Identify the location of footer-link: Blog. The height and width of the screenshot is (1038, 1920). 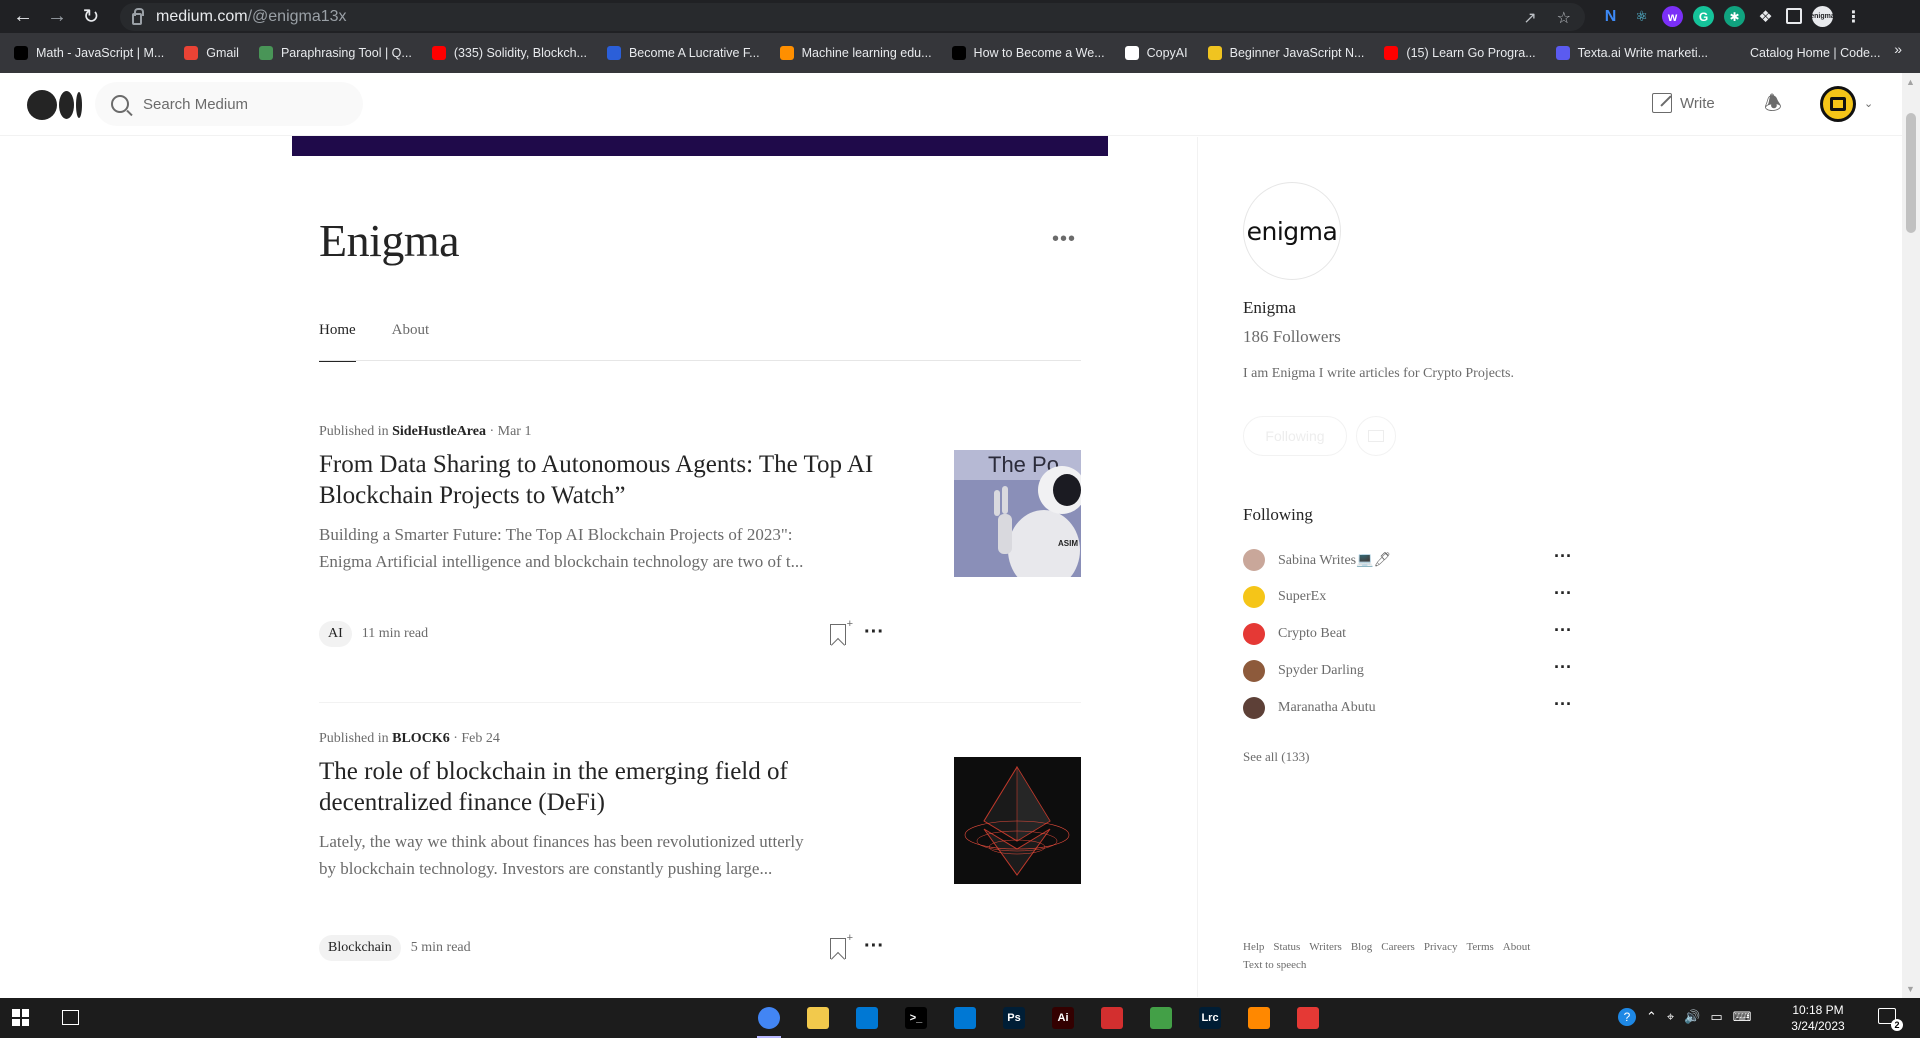
(1361, 947).